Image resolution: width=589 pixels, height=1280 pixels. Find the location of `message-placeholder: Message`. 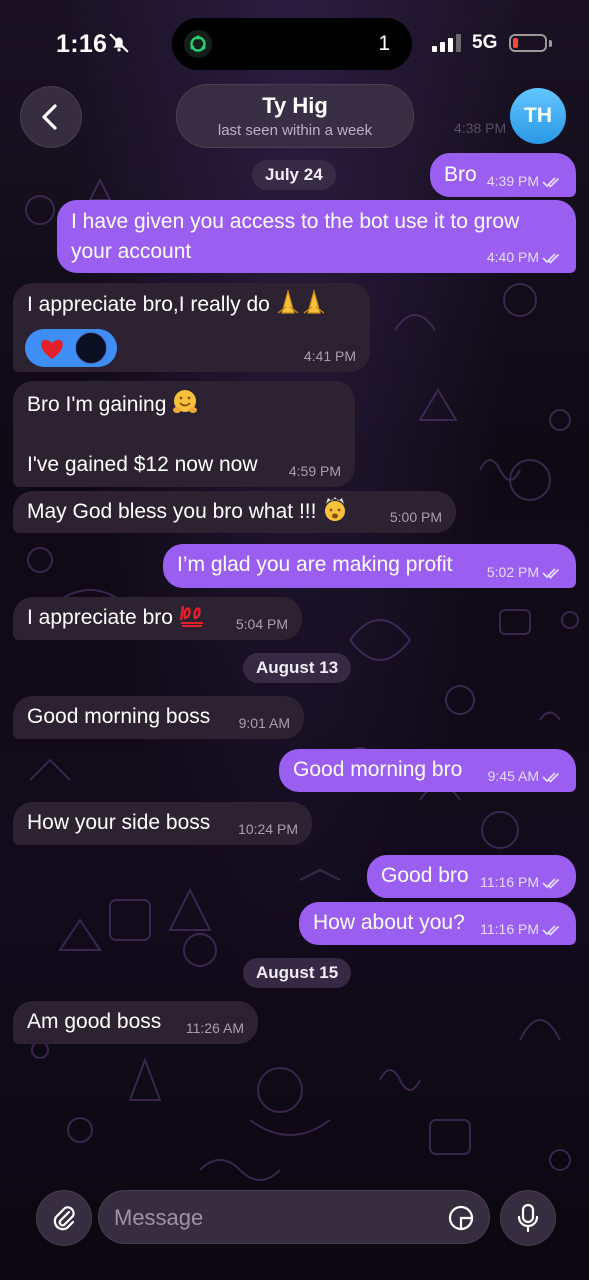

message-placeholder: Message is located at coordinates (159, 1217).